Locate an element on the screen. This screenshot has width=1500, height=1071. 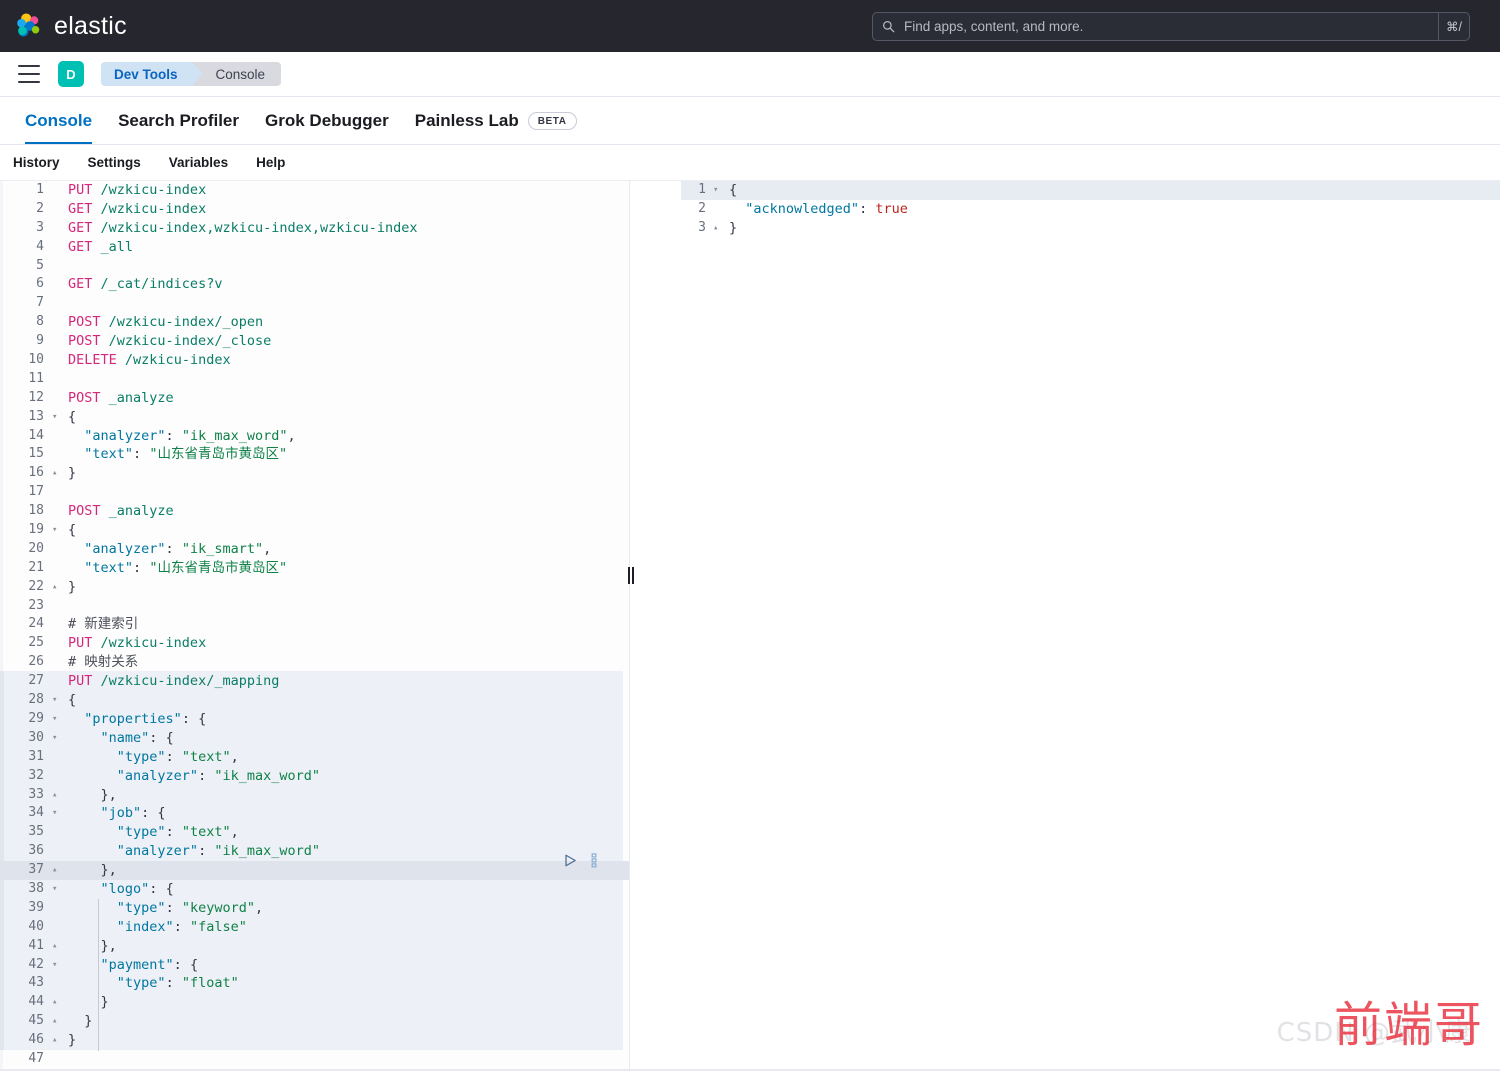
code-line: 27 PUT /wzkicu-index/_mapping is located at coordinates (314, 681).